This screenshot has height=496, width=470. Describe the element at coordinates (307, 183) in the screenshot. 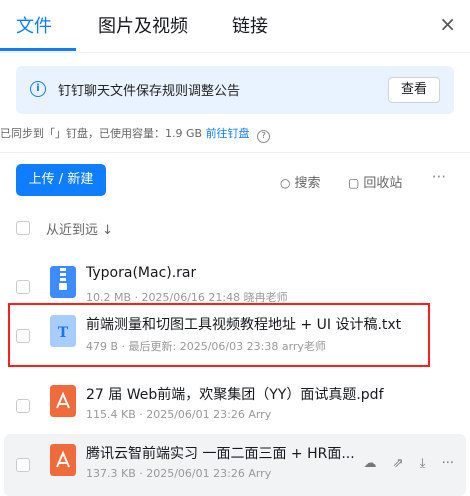

I see `search-label: 搜索` at that location.